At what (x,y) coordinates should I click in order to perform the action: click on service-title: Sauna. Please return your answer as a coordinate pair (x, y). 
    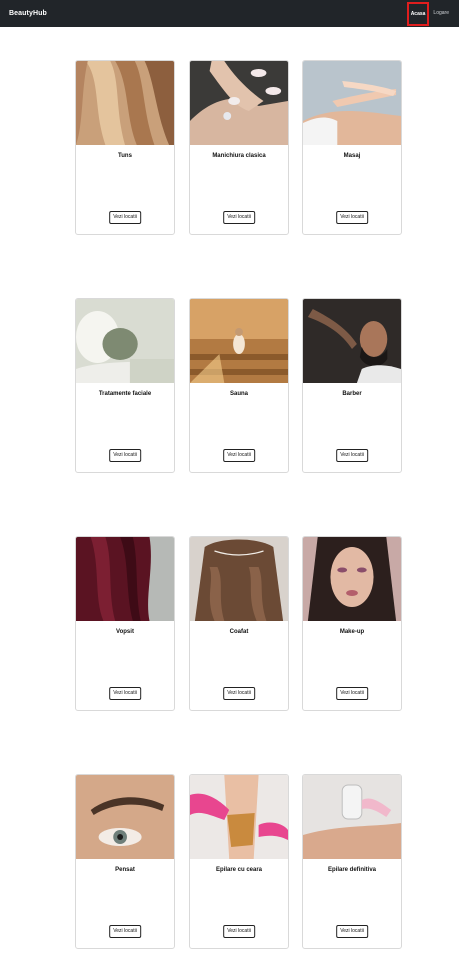
    Looking at the image, I should click on (238, 394).